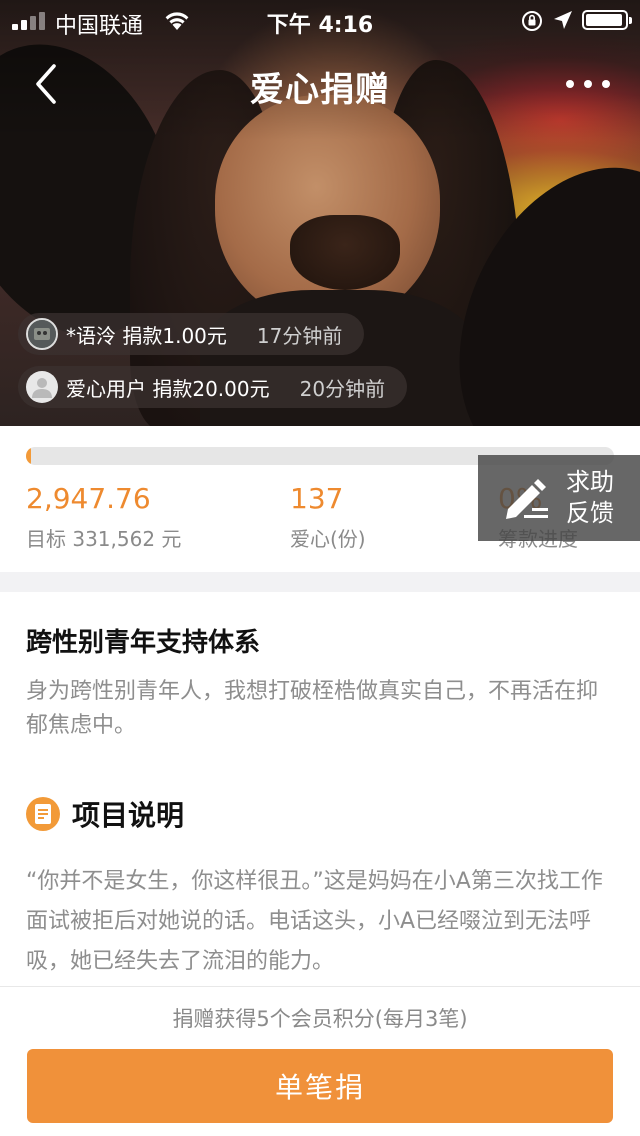  Describe the element at coordinates (328, 539) in the screenshot. I see `hearts-label: 爱心(份)` at that location.